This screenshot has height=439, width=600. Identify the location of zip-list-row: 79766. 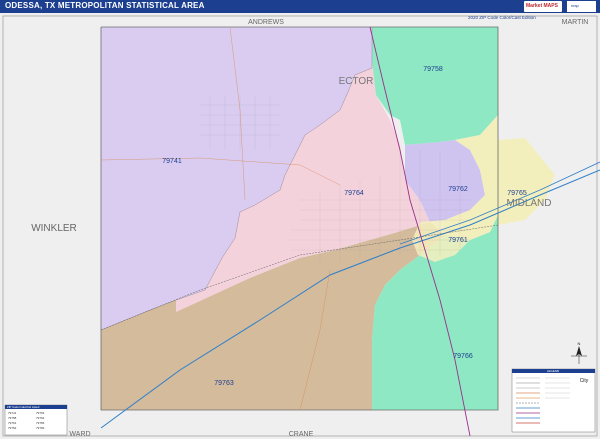
(40, 428).